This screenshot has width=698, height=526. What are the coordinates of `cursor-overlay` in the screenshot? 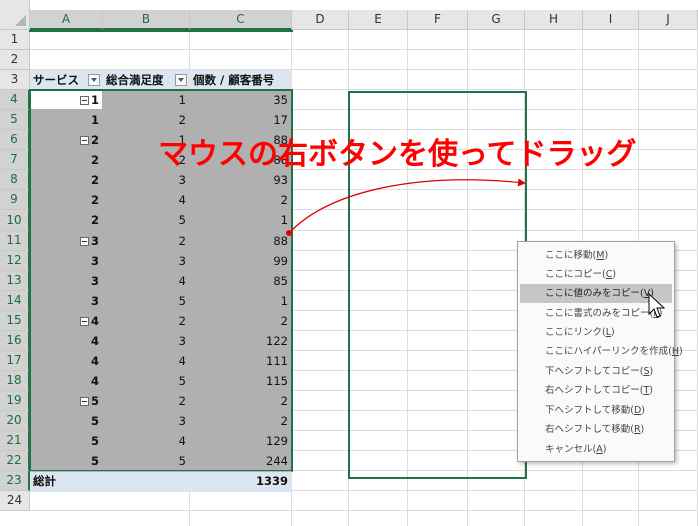 It's located at (657, 305).